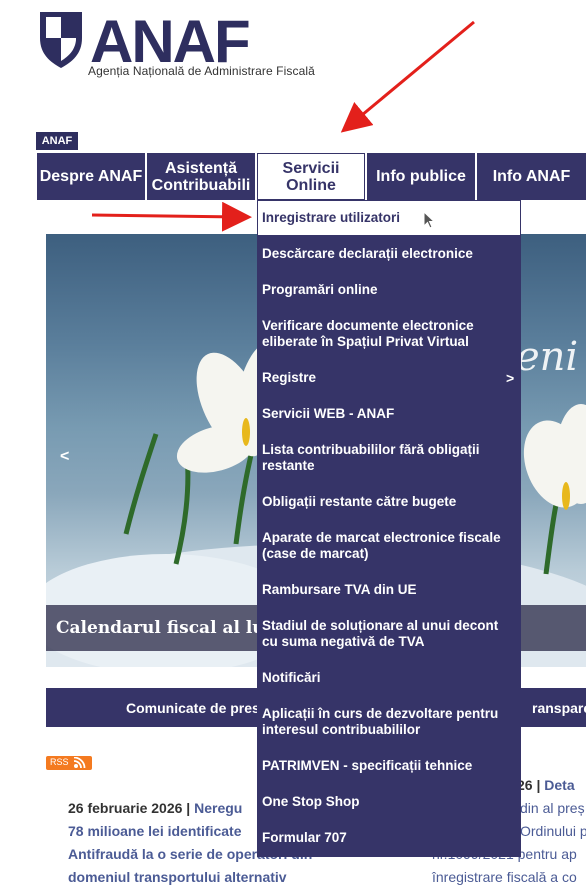 The height and width of the screenshot is (889, 586). I want to click on news-link-line: Ordinului p, so click(553, 831).